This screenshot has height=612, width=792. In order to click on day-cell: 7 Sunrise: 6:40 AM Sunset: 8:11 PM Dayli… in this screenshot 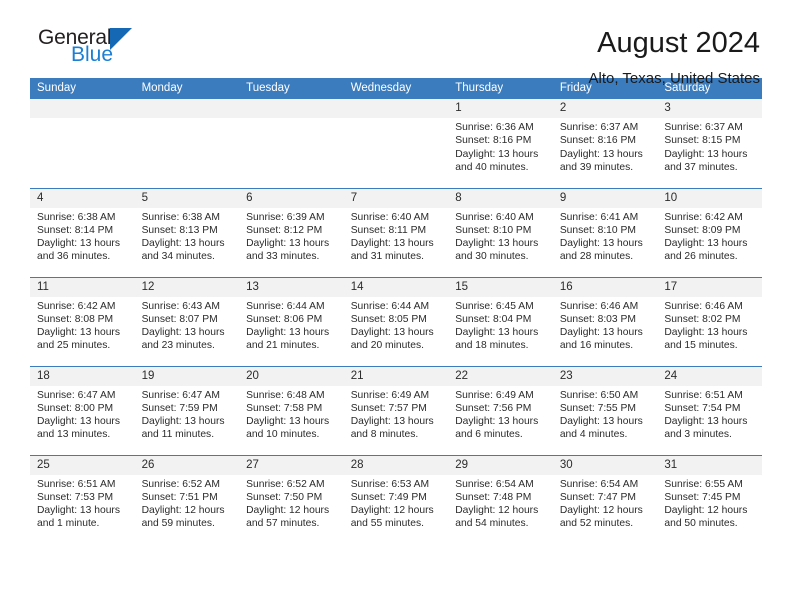, I will do `click(396, 232)`.